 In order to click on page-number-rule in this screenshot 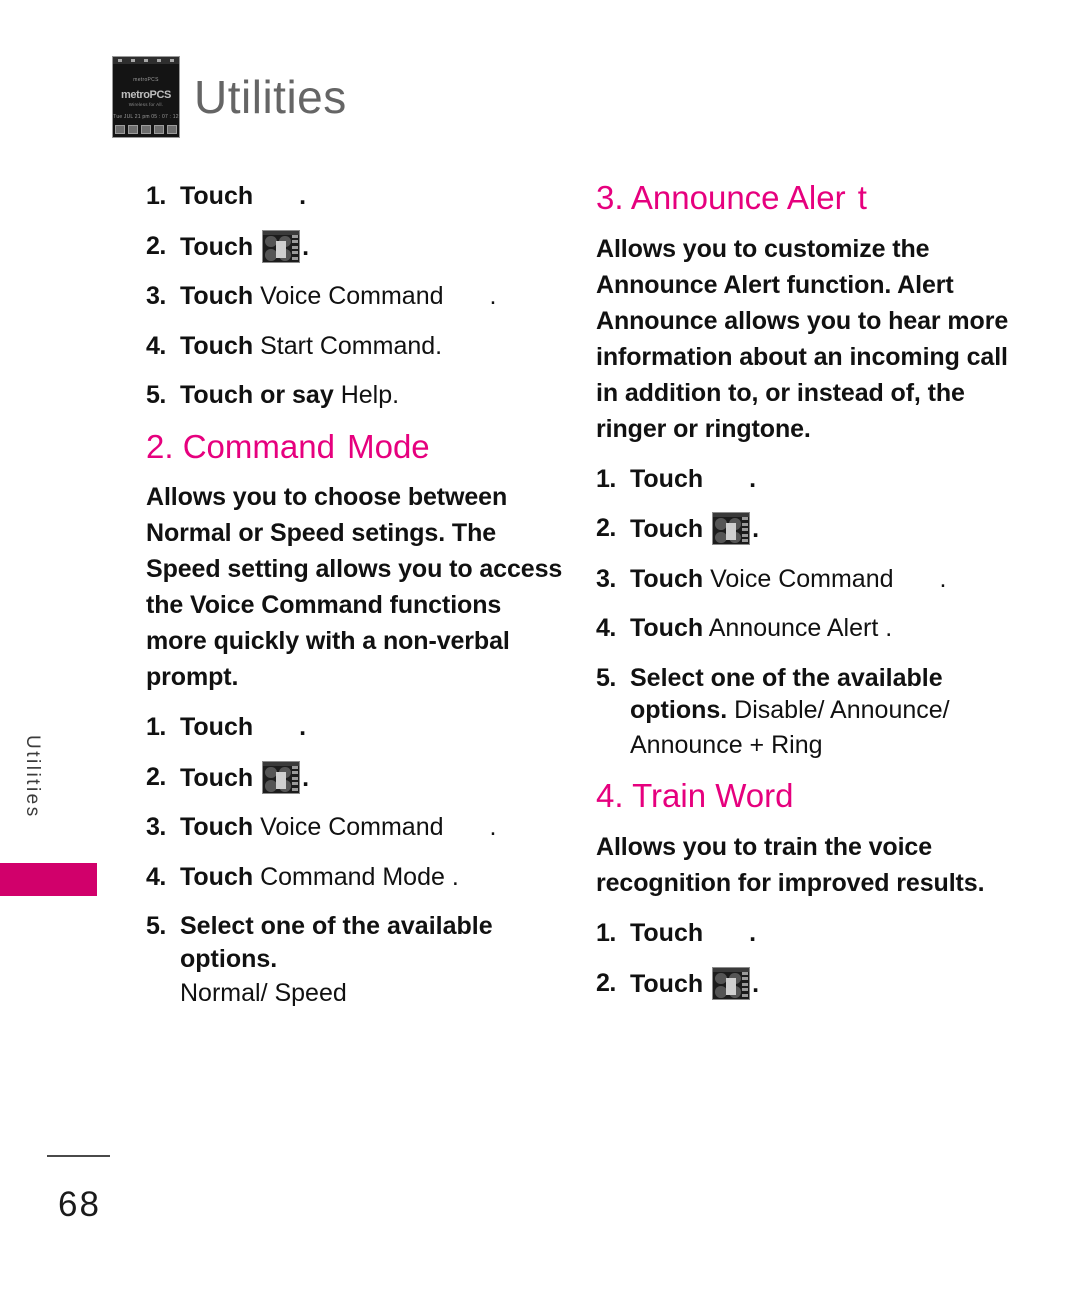, I will do `click(78, 1156)`.